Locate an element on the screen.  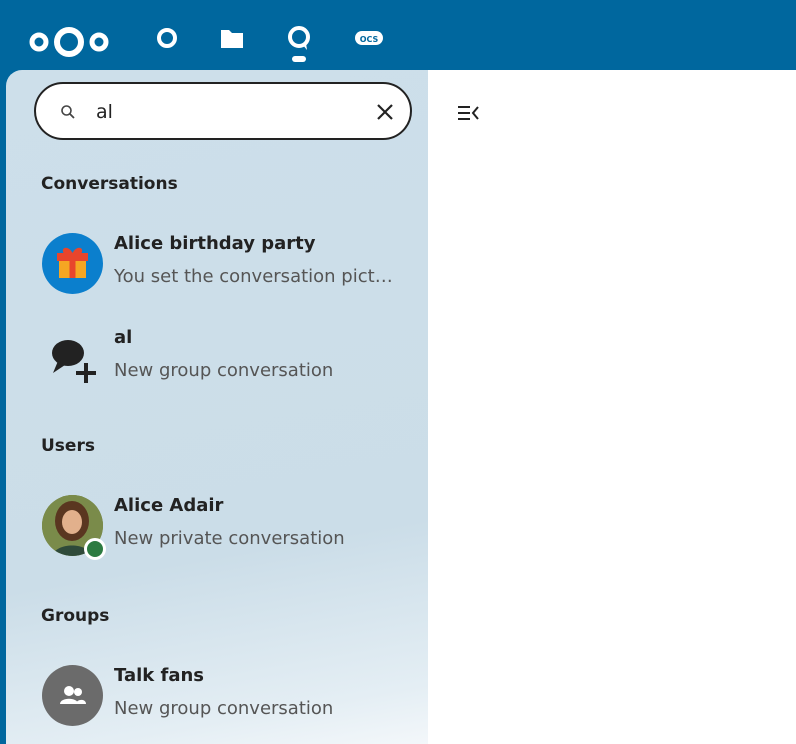
conversation-item: al New group conversation is located at coordinates (221, 360).